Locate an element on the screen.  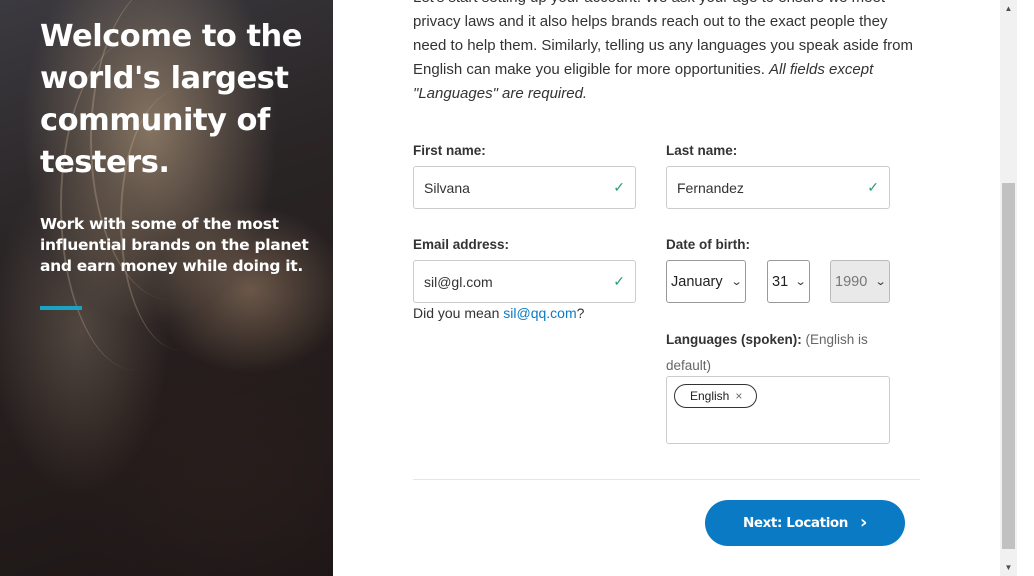
first-name-label: First name: is located at coordinates (449, 150).